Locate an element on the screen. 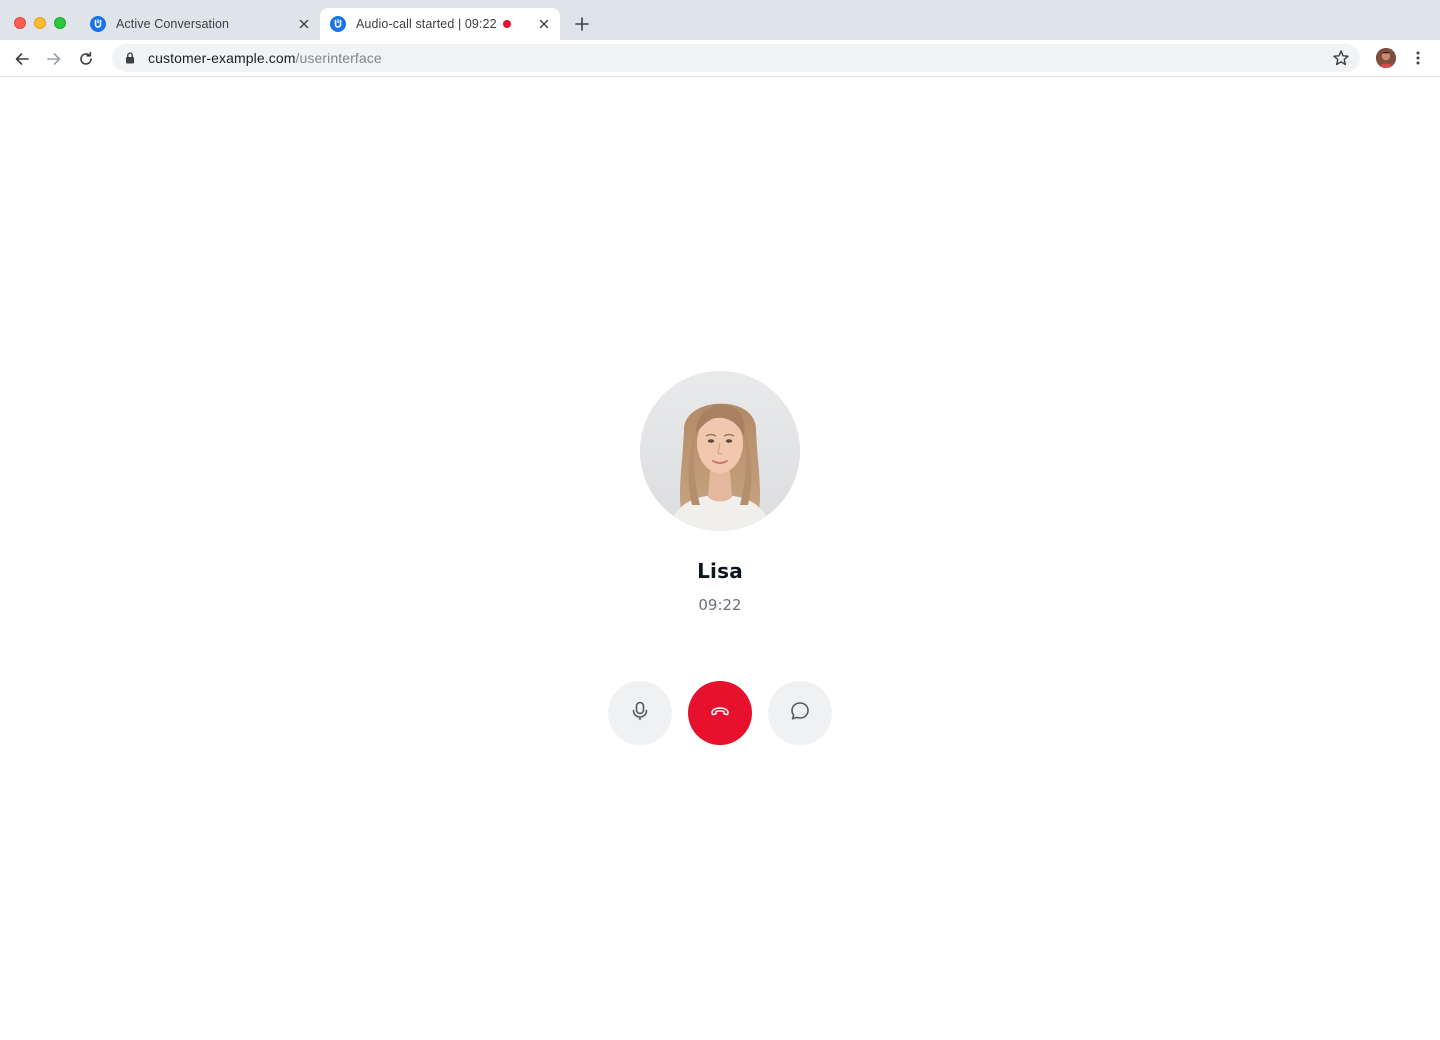  hang-up-button is located at coordinates (720, 713).